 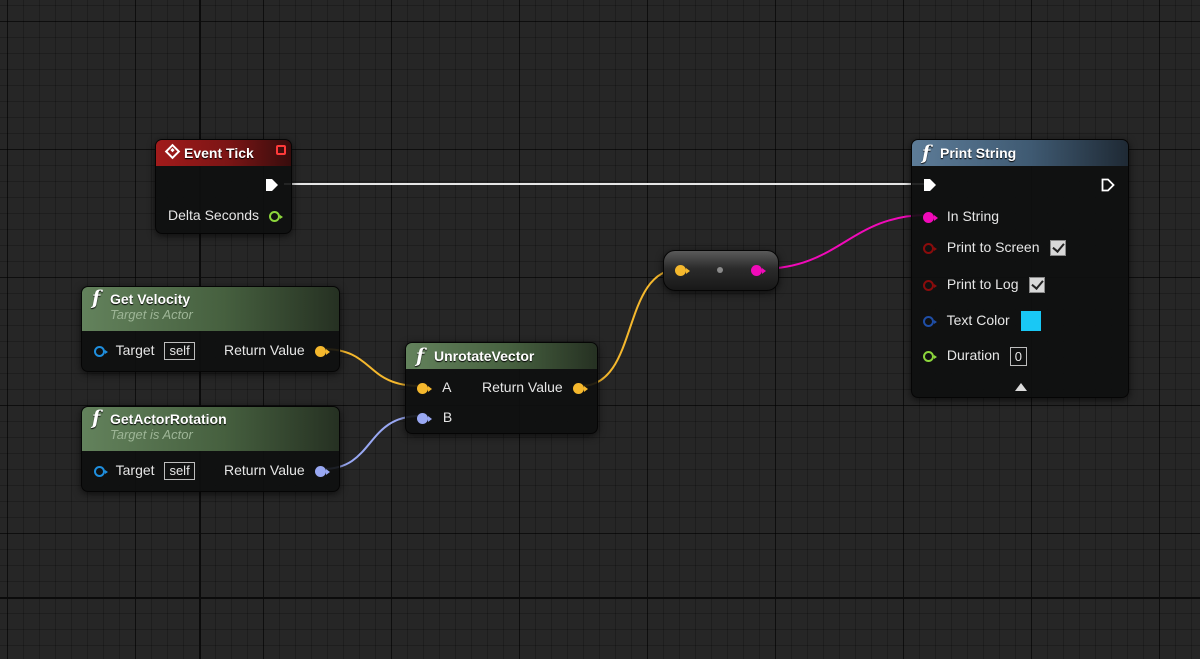 What do you see at coordinates (930, 356) in the screenshot?
I see `duration-pin` at bounding box center [930, 356].